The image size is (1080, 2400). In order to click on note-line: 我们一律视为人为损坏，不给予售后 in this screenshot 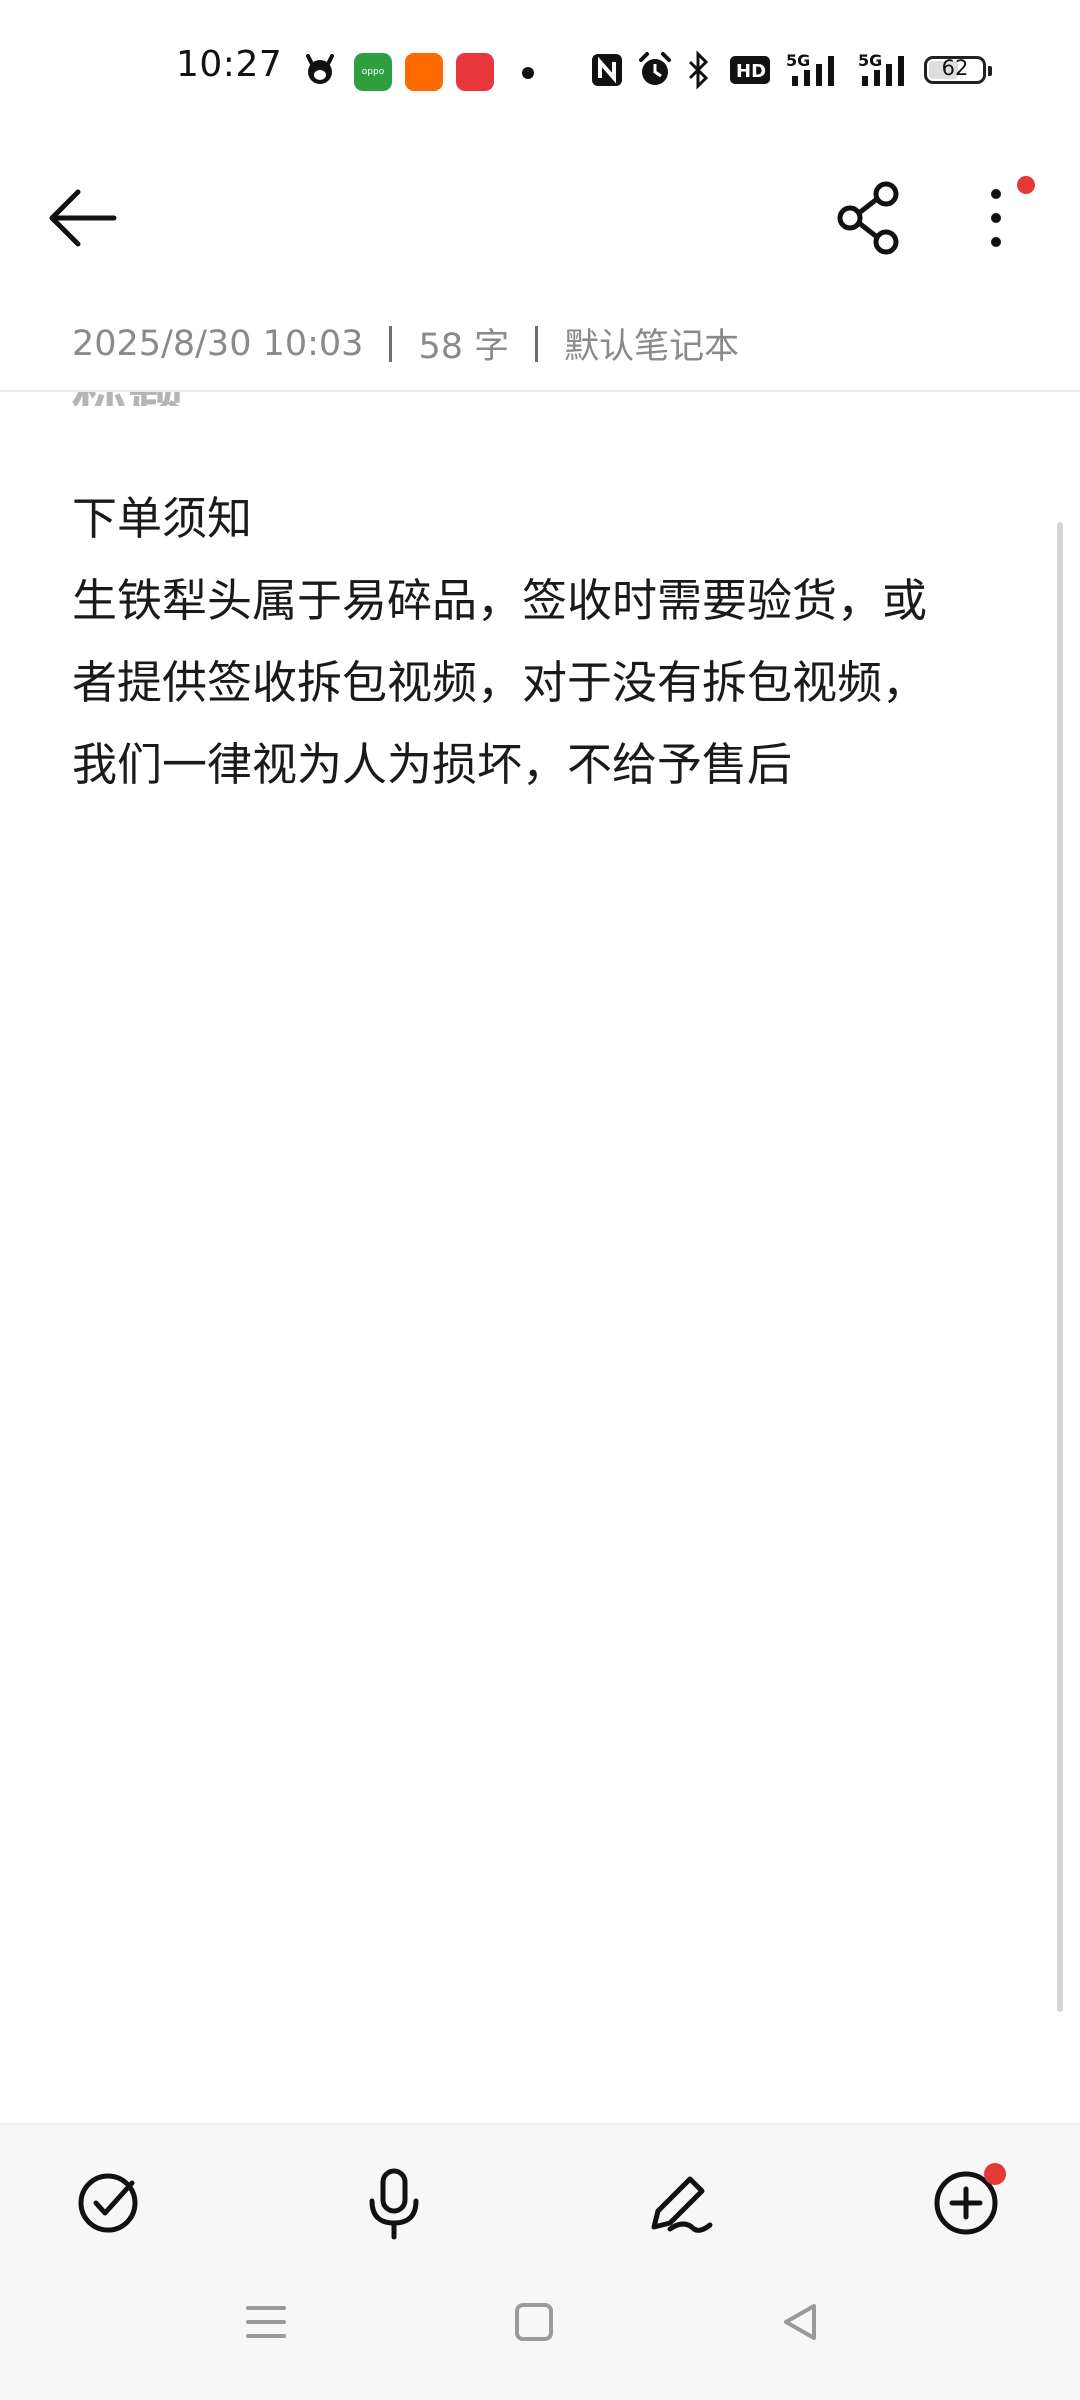, I will do `click(432, 764)`.